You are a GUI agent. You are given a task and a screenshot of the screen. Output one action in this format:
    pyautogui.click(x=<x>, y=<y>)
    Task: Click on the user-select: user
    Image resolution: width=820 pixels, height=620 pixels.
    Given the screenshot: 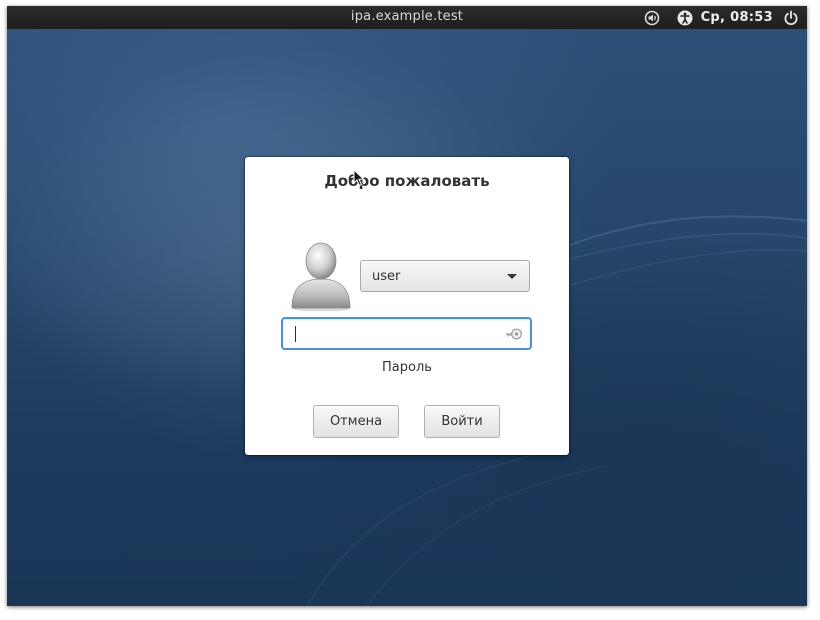 What is the action you would take?
    pyautogui.click(x=445, y=276)
    